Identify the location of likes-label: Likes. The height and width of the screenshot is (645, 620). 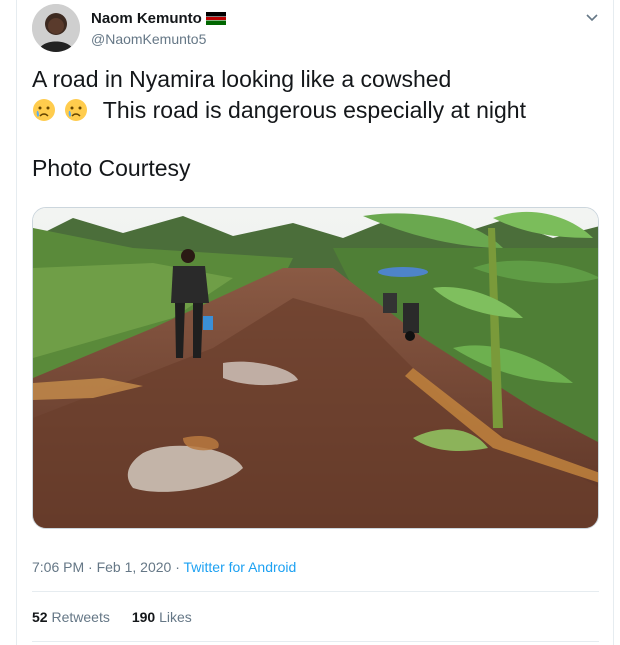
(175, 617).